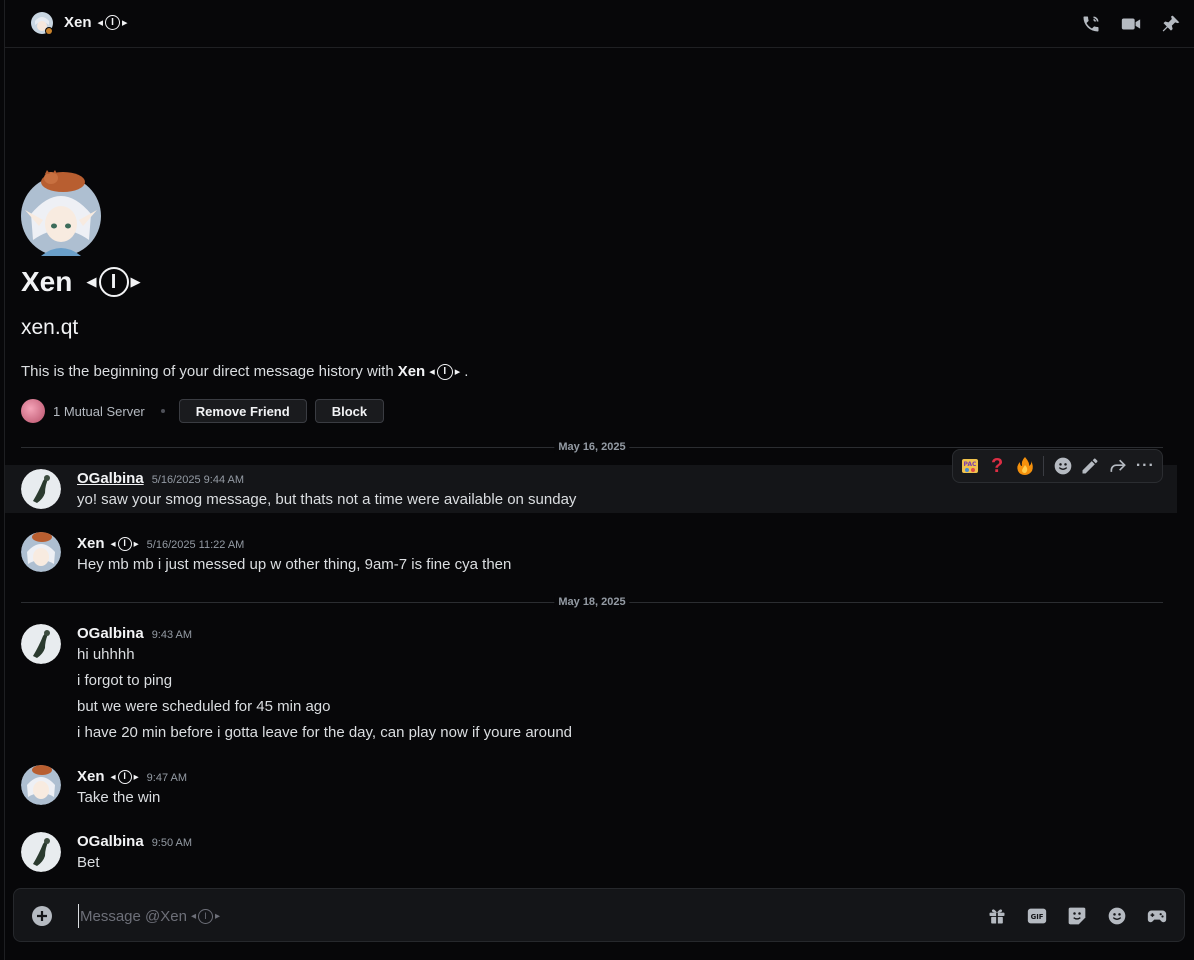  Describe the element at coordinates (81, 281) in the screenshot. I see `profile-display-name: Xen ◀ I ▶` at that location.